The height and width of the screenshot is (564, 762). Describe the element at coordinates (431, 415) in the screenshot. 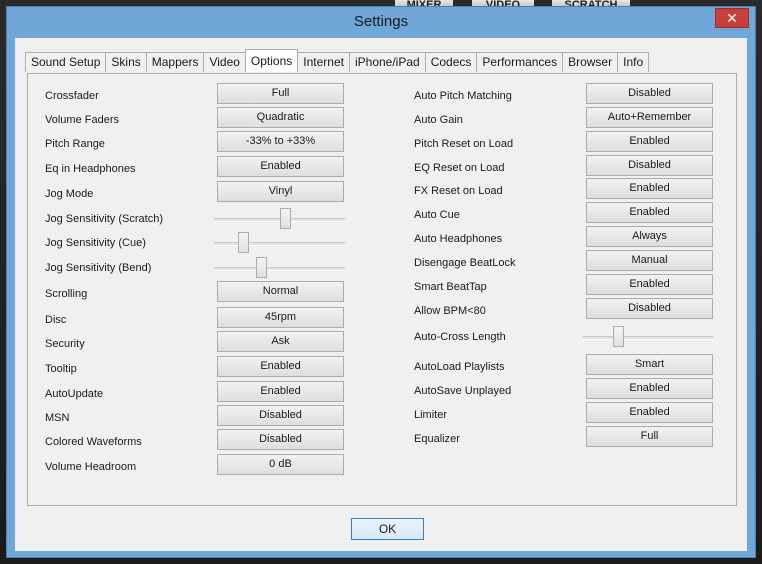

I see `label-limiter: Limiter` at that location.